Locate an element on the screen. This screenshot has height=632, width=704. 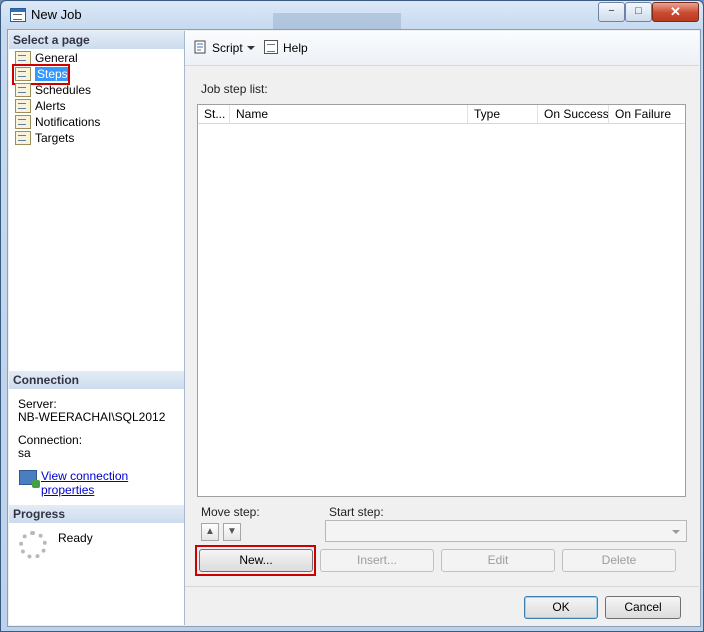
progress-status: Ready is located at coordinates (75, 538).